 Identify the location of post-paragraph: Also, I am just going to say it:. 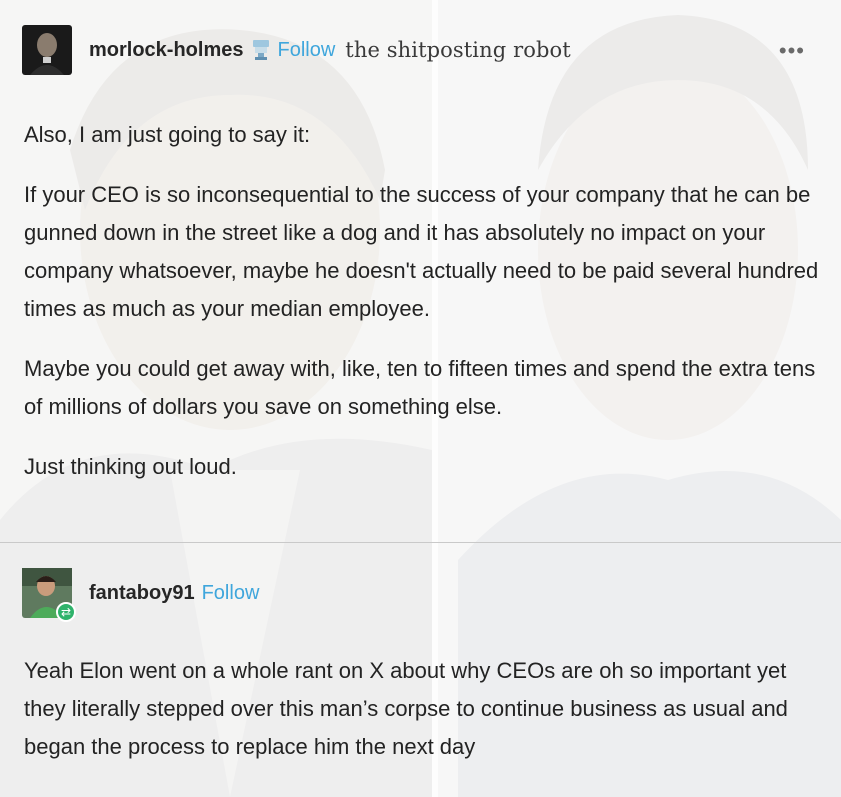
(167, 134).